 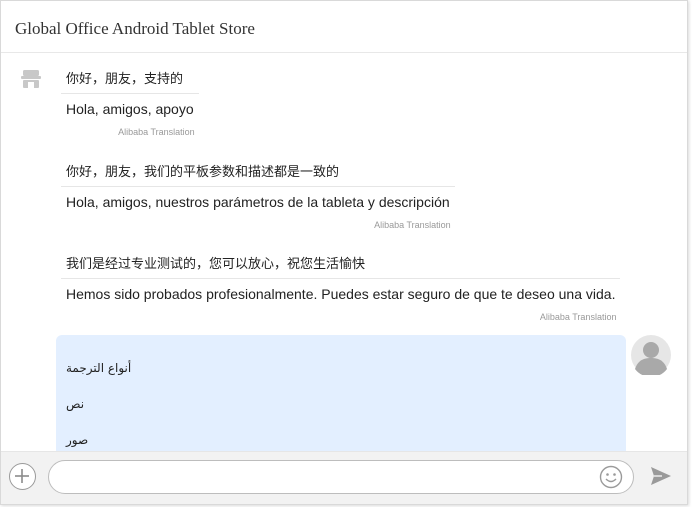 I want to click on smiley-icon, so click(x=611, y=477).